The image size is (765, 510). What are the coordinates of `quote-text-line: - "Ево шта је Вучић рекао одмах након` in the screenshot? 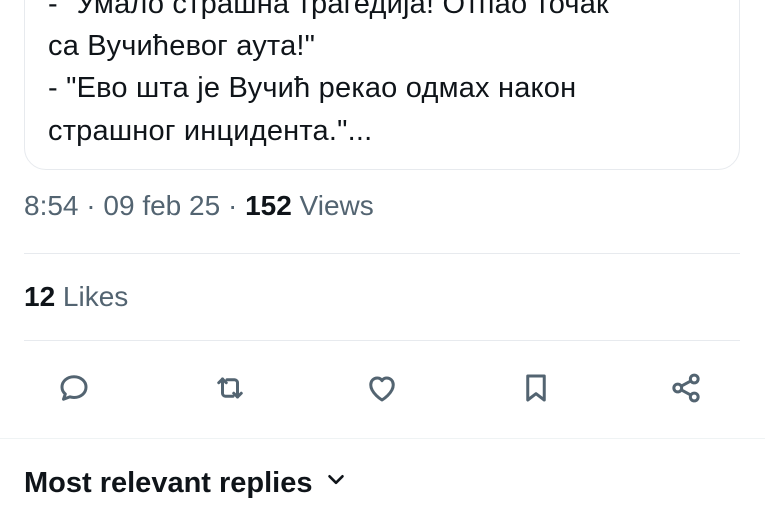 It's located at (312, 88).